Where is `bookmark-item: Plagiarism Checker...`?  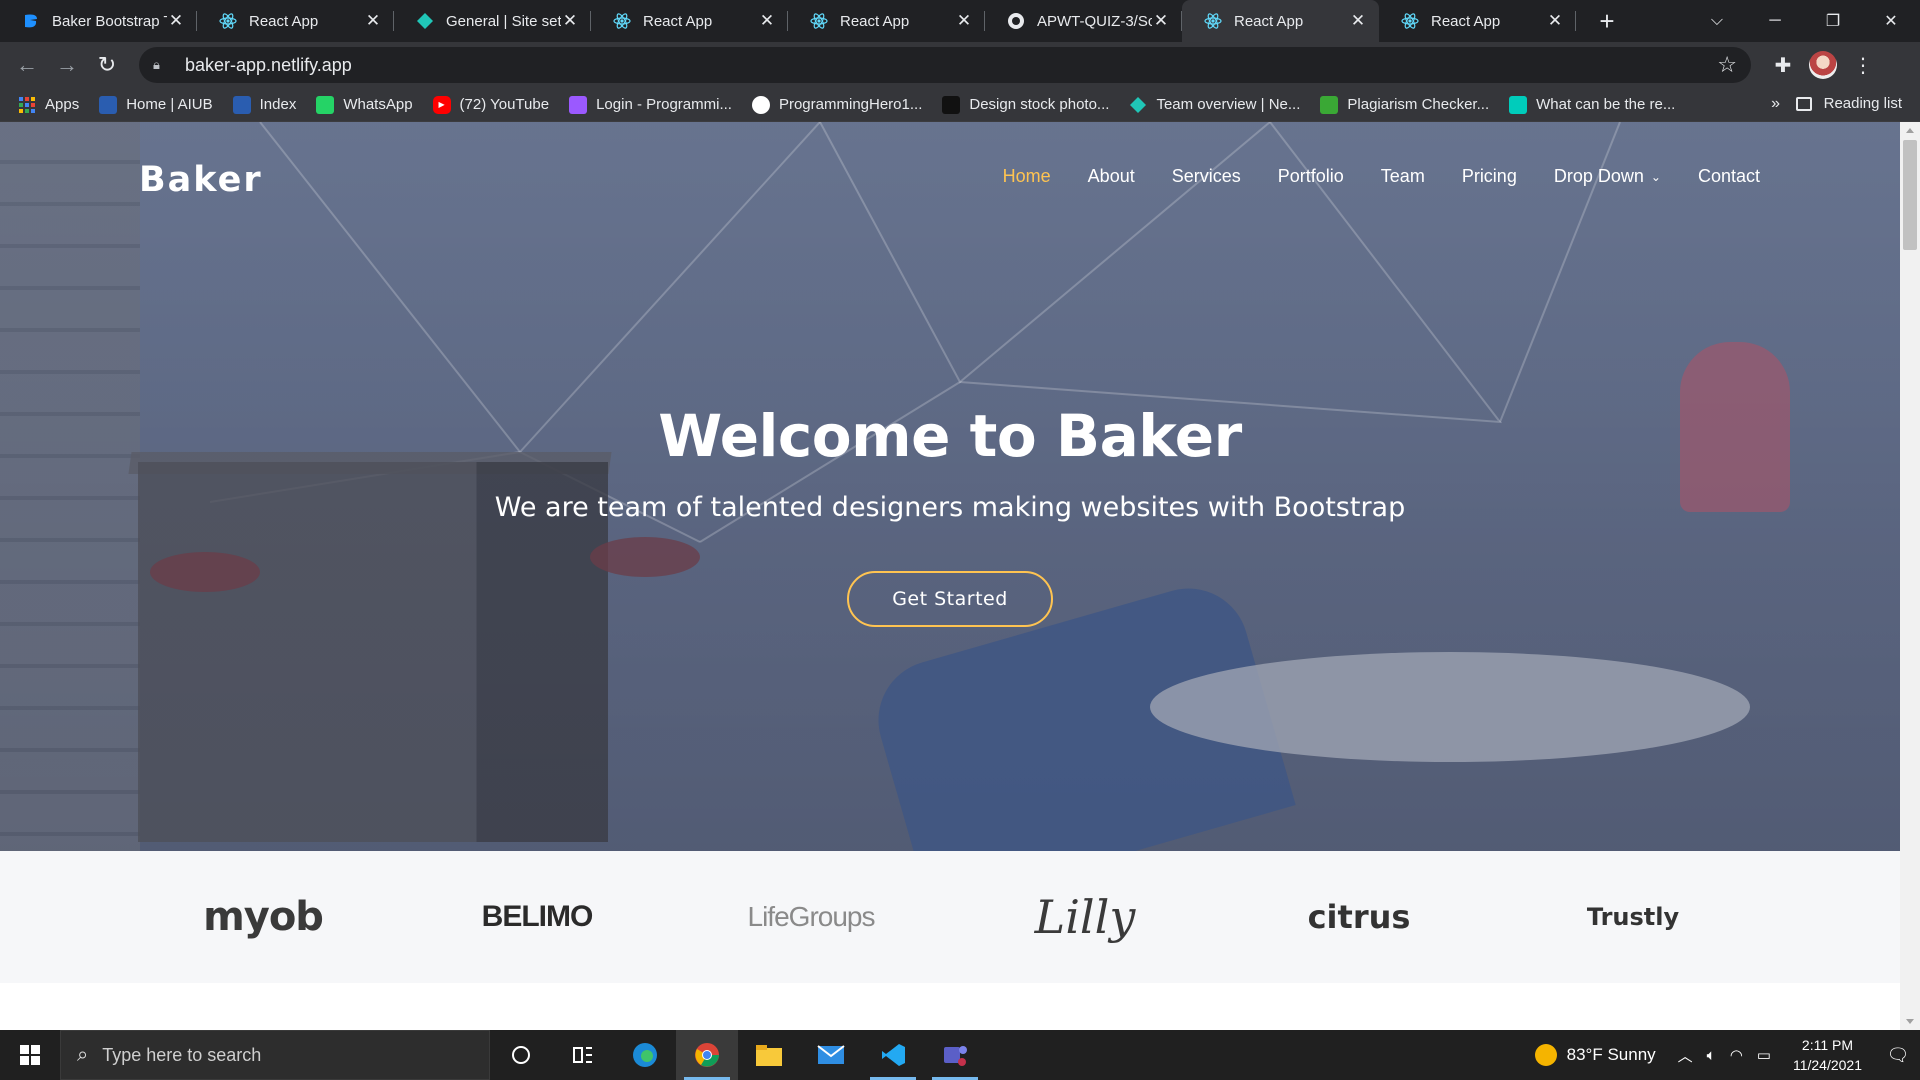
bookmark-item: Plagiarism Checker... is located at coordinates (1405, 104).